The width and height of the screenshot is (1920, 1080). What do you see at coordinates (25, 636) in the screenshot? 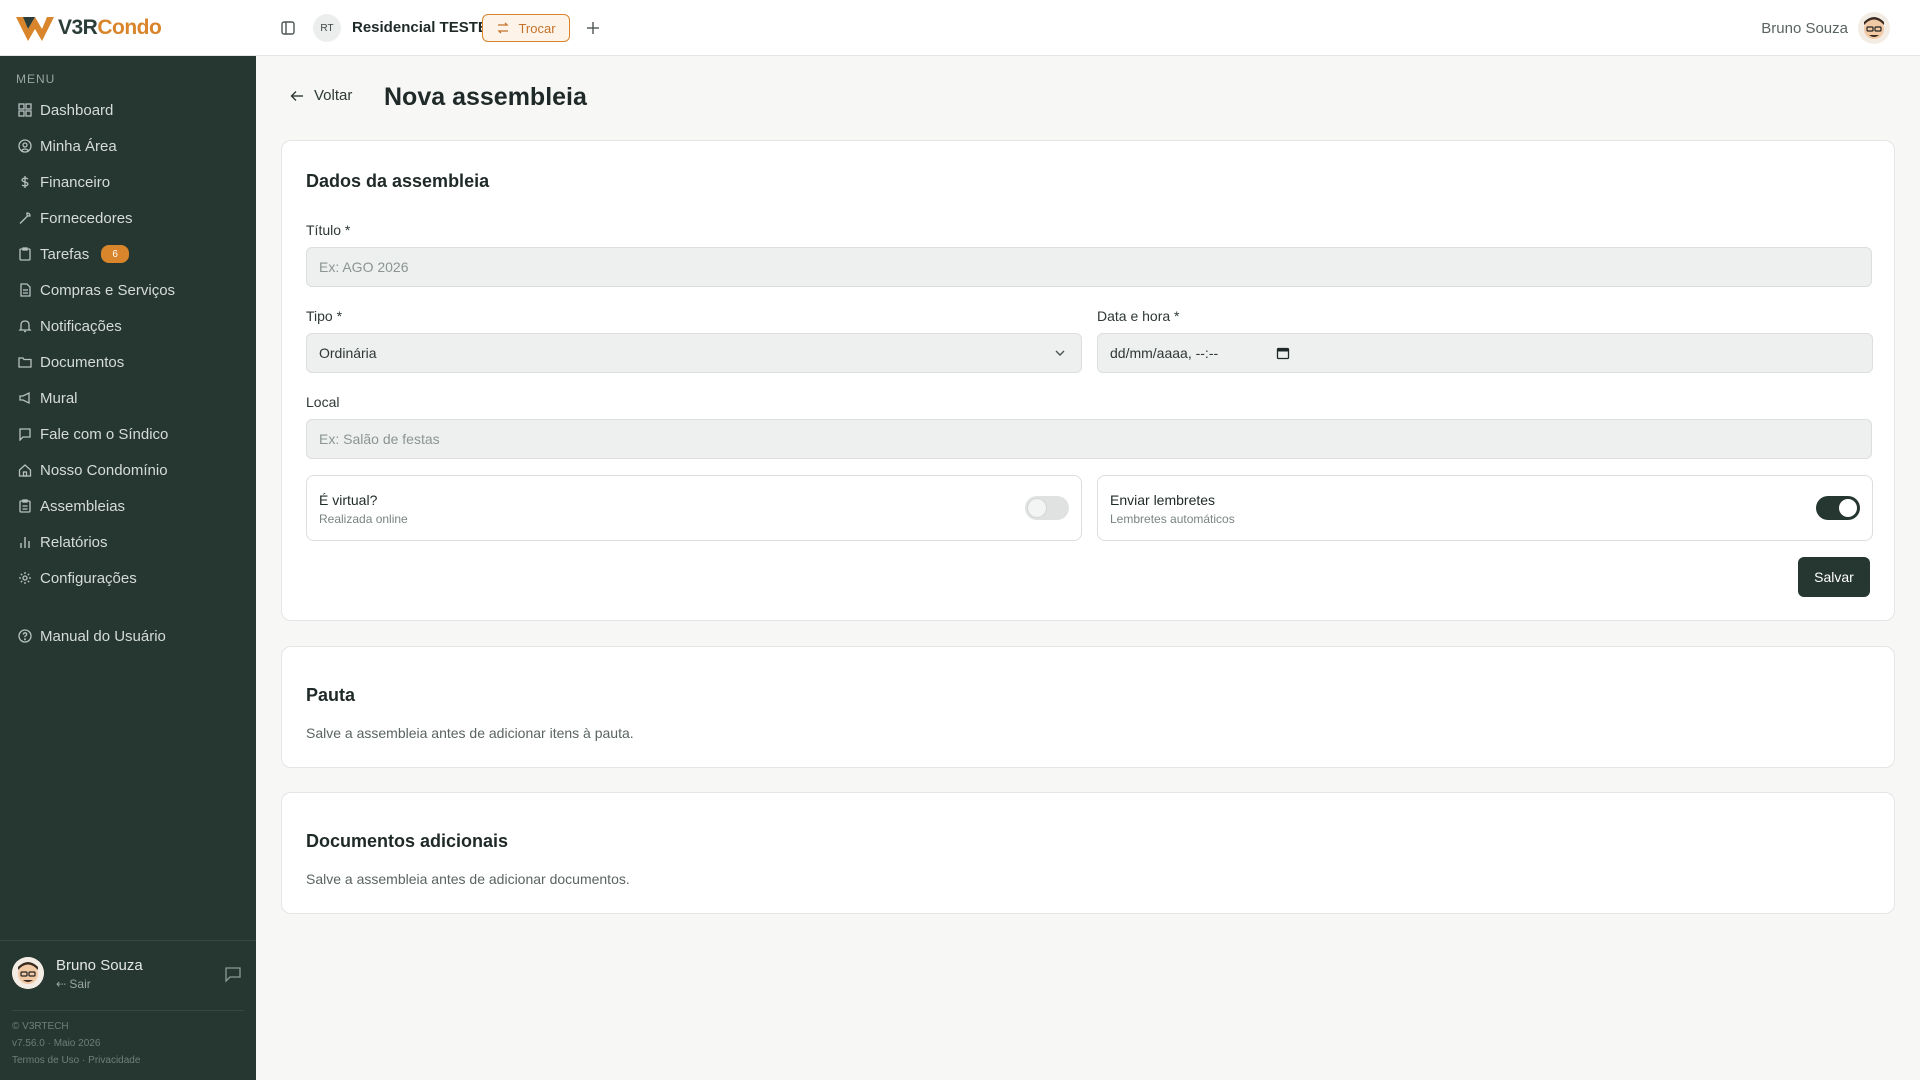
I see `help-circle-icon` at bounding box center [25, 636].